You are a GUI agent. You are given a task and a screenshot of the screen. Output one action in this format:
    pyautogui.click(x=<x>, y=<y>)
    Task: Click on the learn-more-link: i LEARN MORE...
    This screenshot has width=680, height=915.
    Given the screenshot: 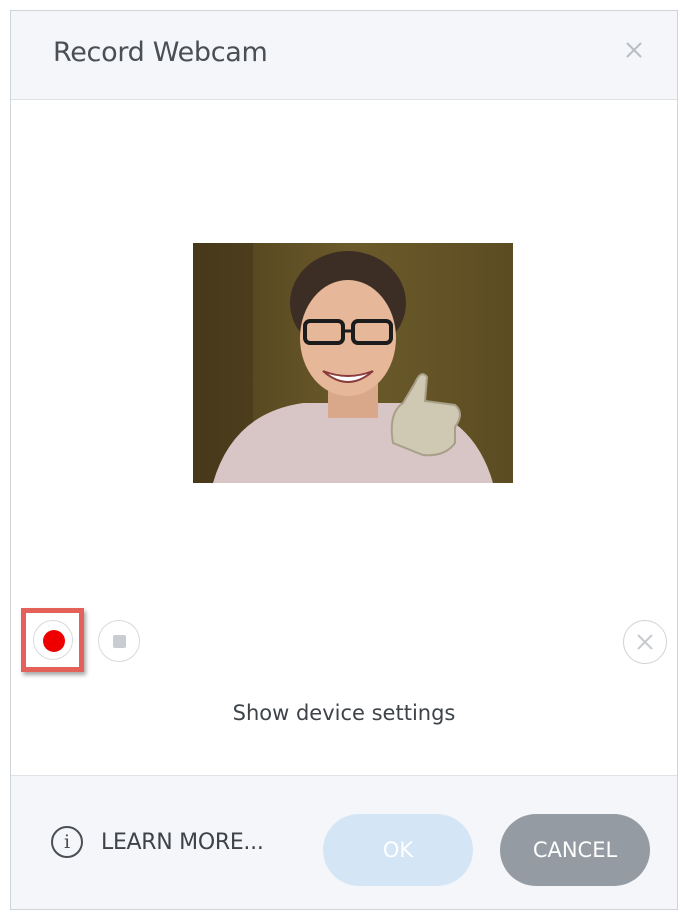 What is the action you would take?
    pyautogui.click(x=157, y=842)
    